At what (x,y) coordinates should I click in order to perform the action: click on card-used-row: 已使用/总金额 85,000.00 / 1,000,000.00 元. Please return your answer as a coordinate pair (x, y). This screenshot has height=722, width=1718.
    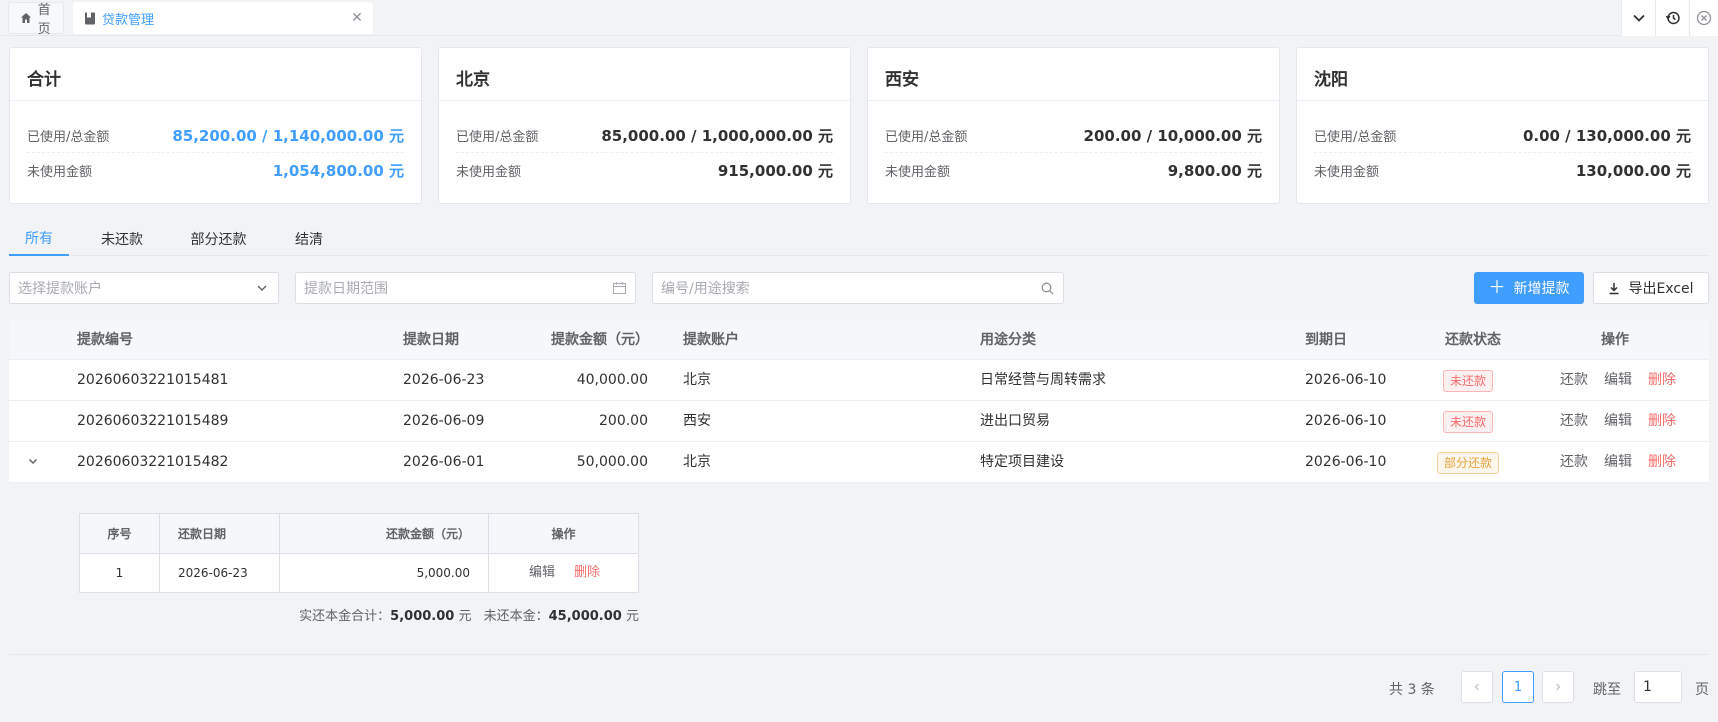
    Looking at the image, I should click on (644, 136).